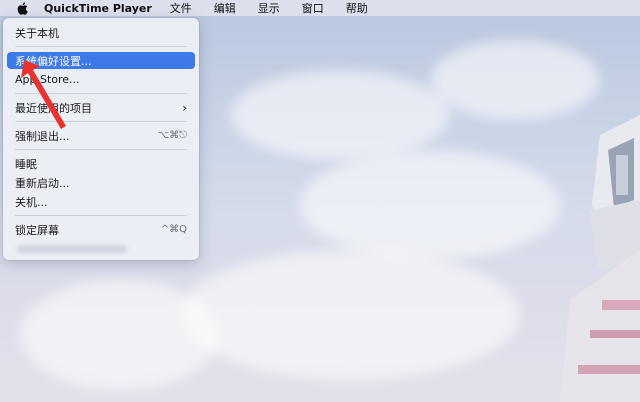 This screenshot has height=402, width=640. Describe the element at coordinates (173, 229) in the screenshot. I see `lock-screen-shortcut: ^⌘Q` at that location.